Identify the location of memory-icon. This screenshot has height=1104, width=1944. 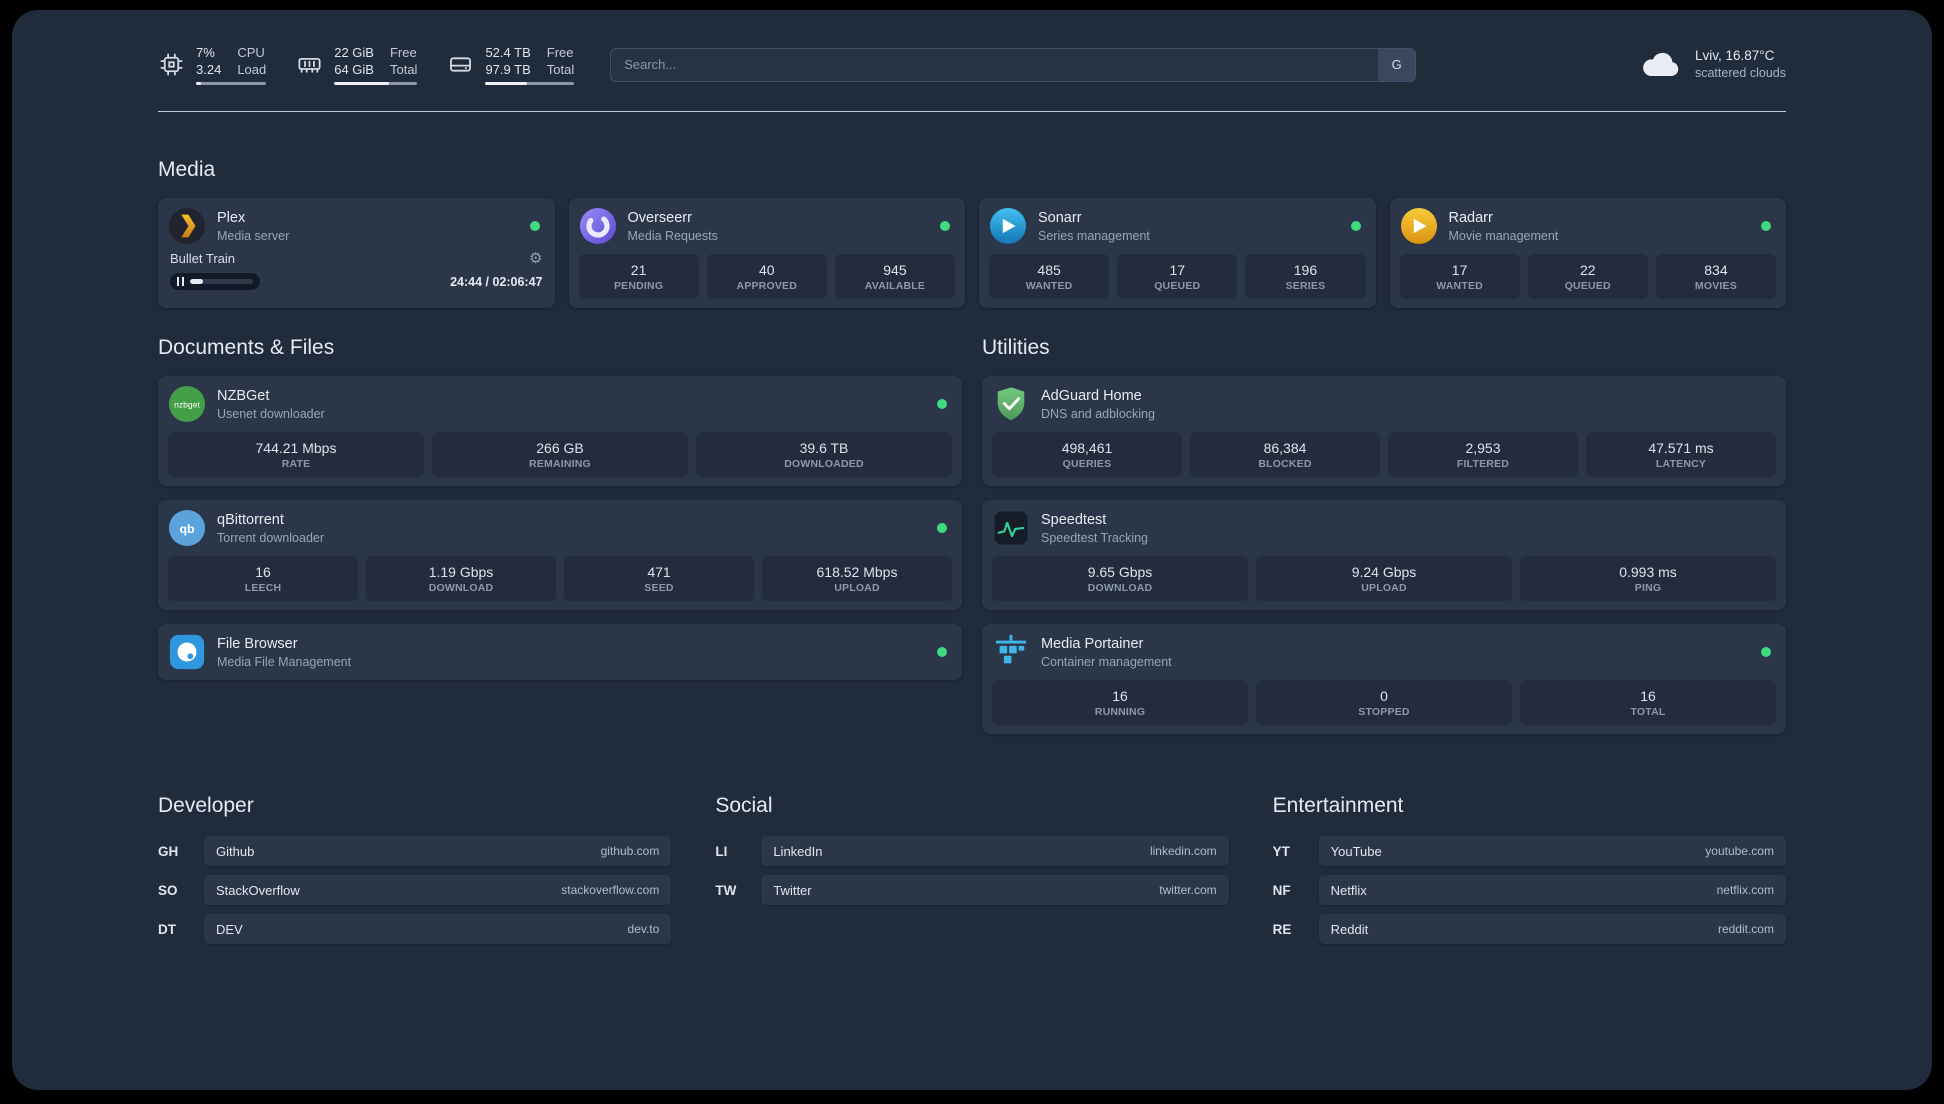
(309, 64).